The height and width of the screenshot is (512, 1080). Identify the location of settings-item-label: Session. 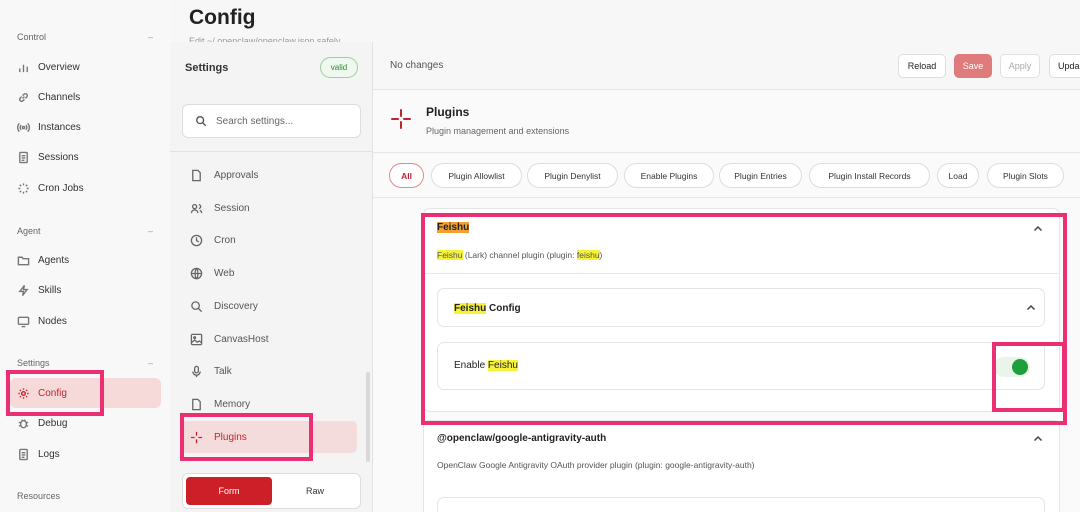
(232, 208).